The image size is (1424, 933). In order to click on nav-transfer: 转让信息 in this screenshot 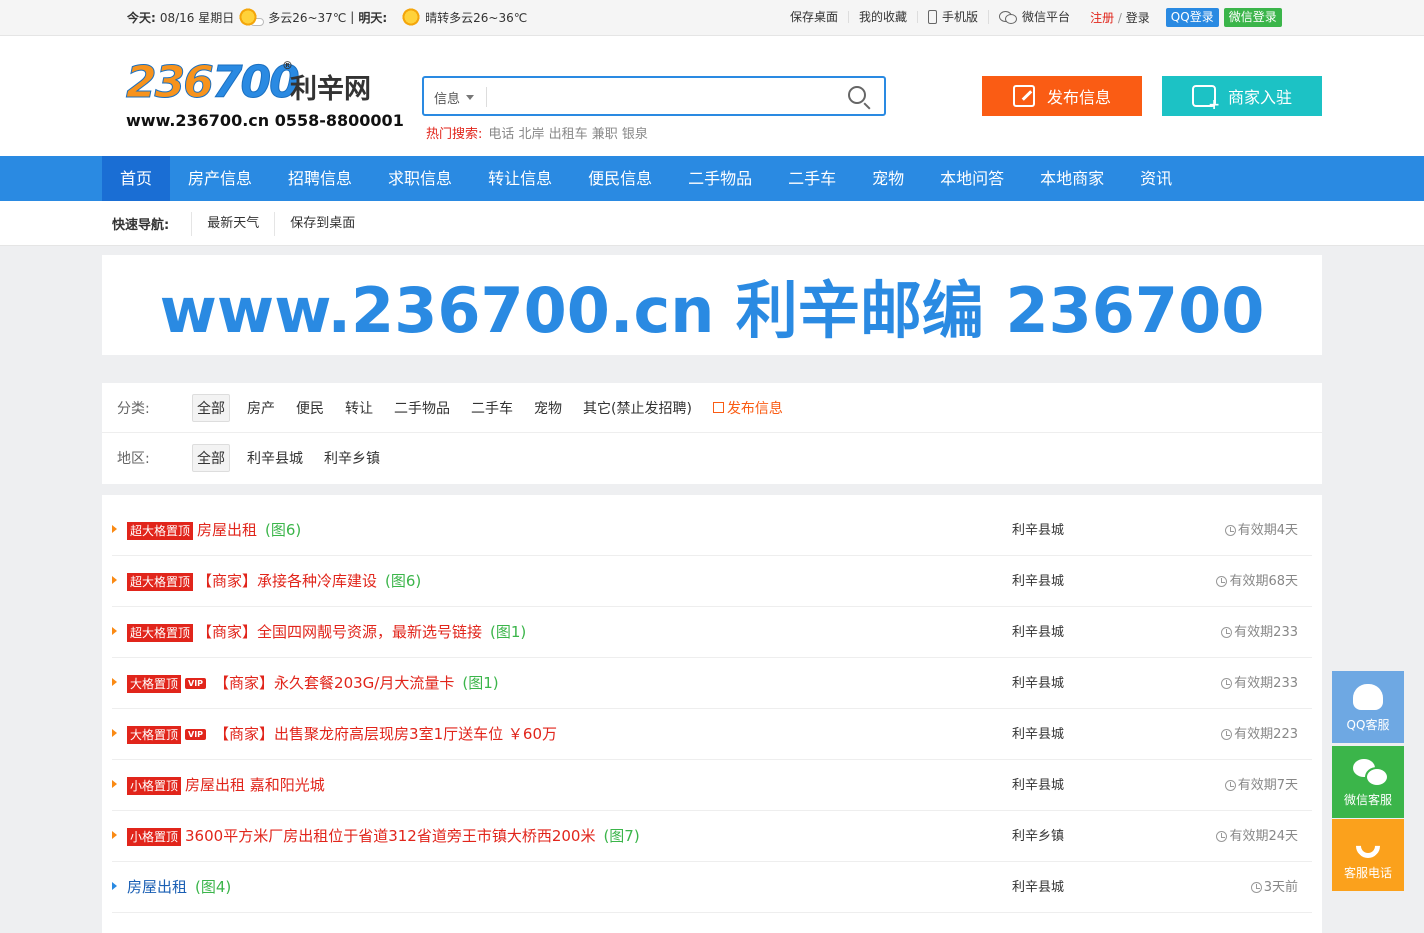, I will do `click(520, 178)`.